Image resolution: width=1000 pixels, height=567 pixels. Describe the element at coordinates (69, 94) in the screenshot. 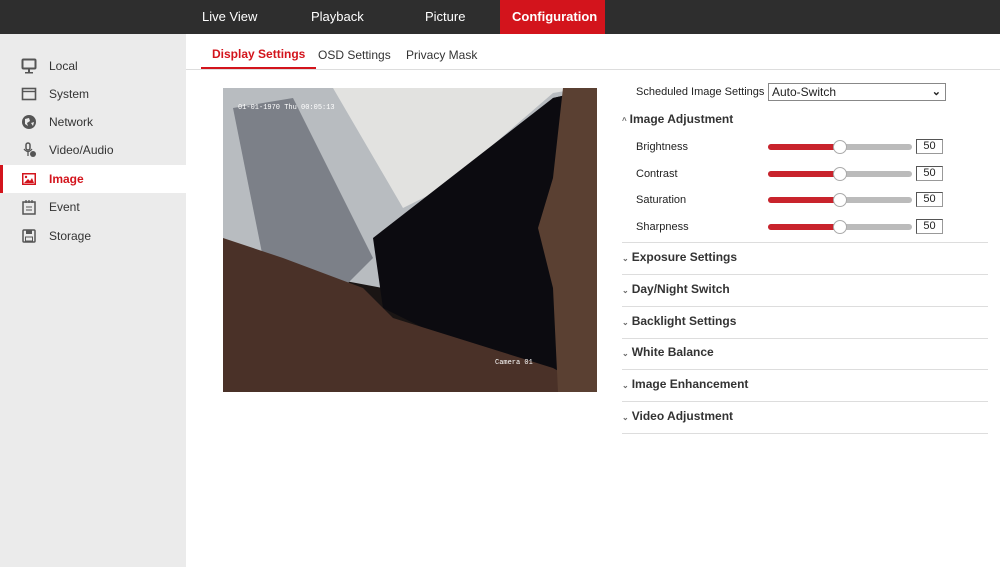

I see `sidebar-item-label: System` at that location.